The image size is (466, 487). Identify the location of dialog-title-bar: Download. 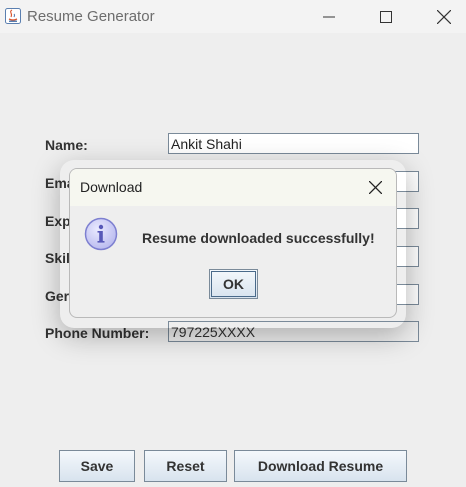
(233, 187).